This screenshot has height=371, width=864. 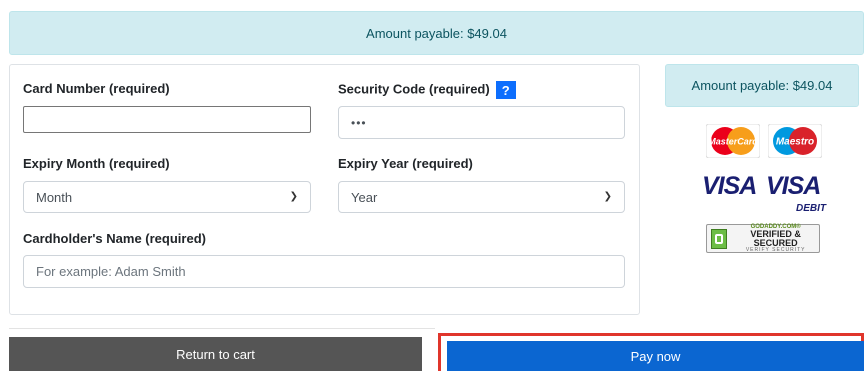 I want to click on visa-debit-logo: VISA, so click(x=793, y=186).